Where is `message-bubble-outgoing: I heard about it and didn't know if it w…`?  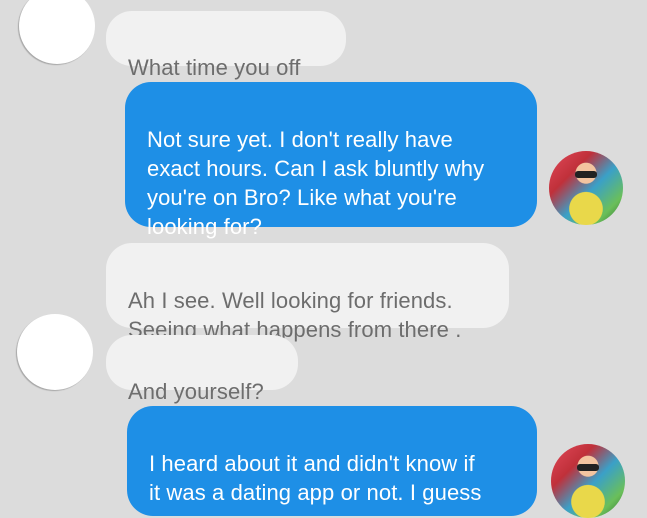 message-bubble-outgoing: I heard about it and didn't know if it w… is located at coordinates (332, 461).